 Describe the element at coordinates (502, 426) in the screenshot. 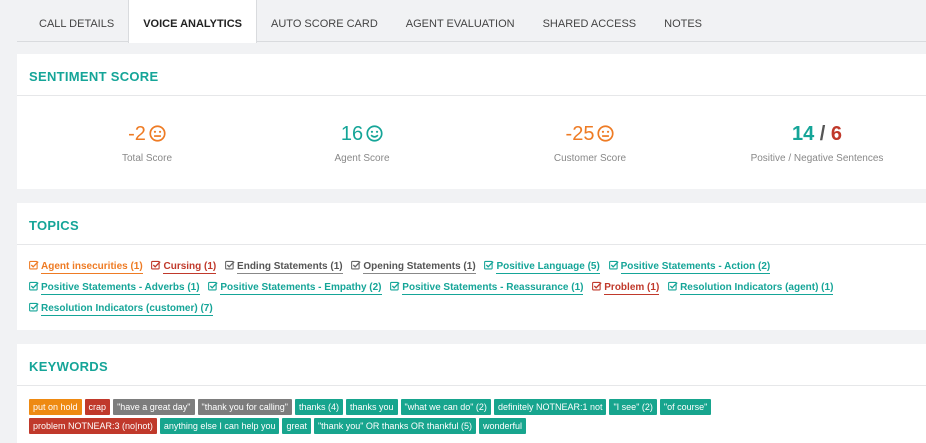

I see `keyword-tag: wonderful` at that location.